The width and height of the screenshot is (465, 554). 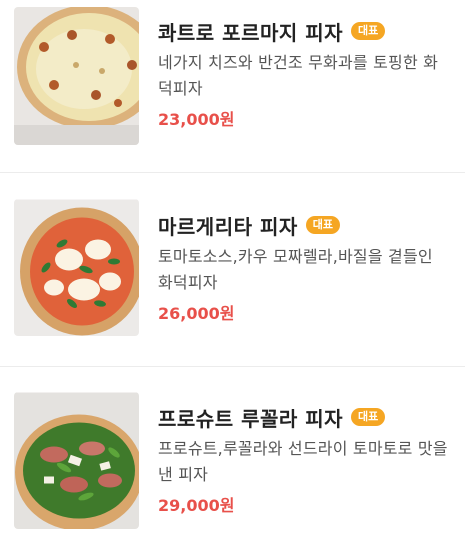 I want to click on pizza-margherita-icon, so click(x=76, y=267).